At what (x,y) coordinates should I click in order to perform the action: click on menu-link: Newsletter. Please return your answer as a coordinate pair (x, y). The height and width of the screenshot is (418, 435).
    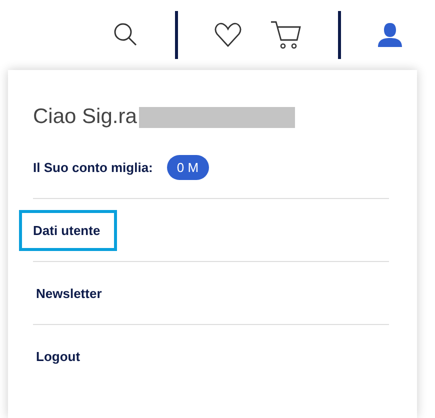
    Looking at the image, I should click on (69, 293).